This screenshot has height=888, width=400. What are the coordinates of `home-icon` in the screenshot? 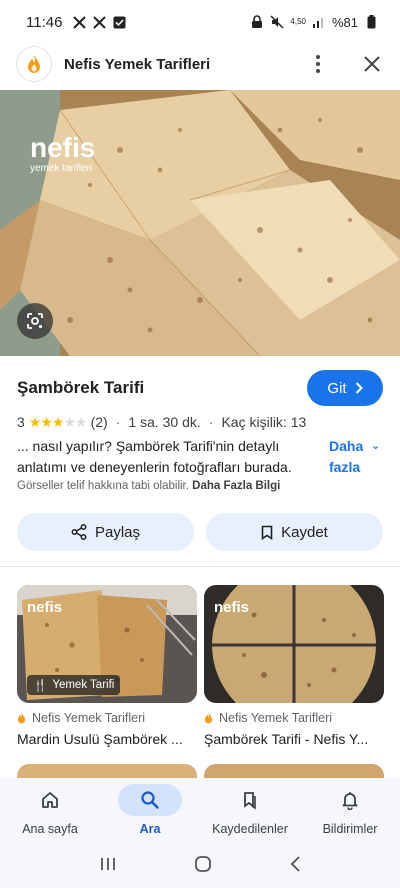 It's located at (50, 800).